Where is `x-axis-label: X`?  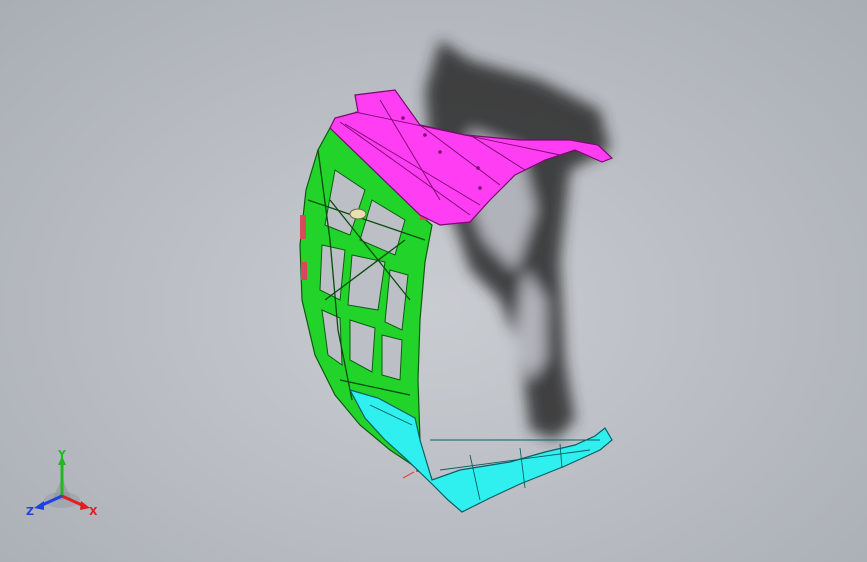 x-axis-label: X is located at coordinates (93, 511).